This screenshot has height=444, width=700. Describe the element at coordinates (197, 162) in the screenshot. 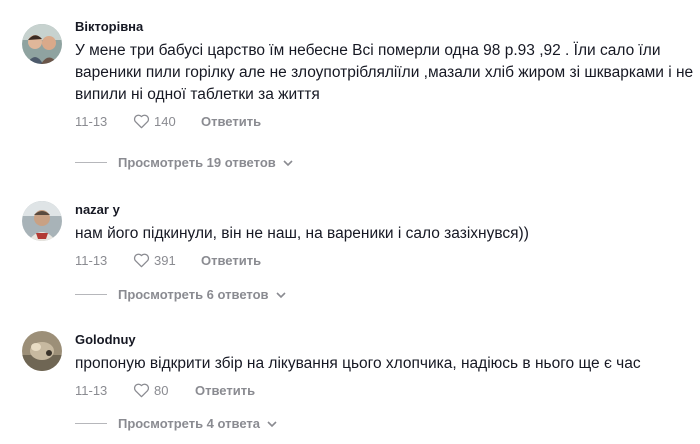

I see `view-replies-label: Просмотреть 19 ответов` at that location.